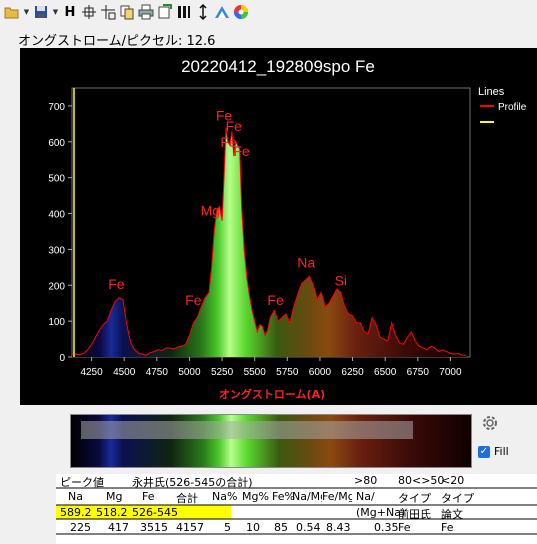  Describe the element at coordinates (146, 12) in the screenshot. I see `print-icon` at that location.